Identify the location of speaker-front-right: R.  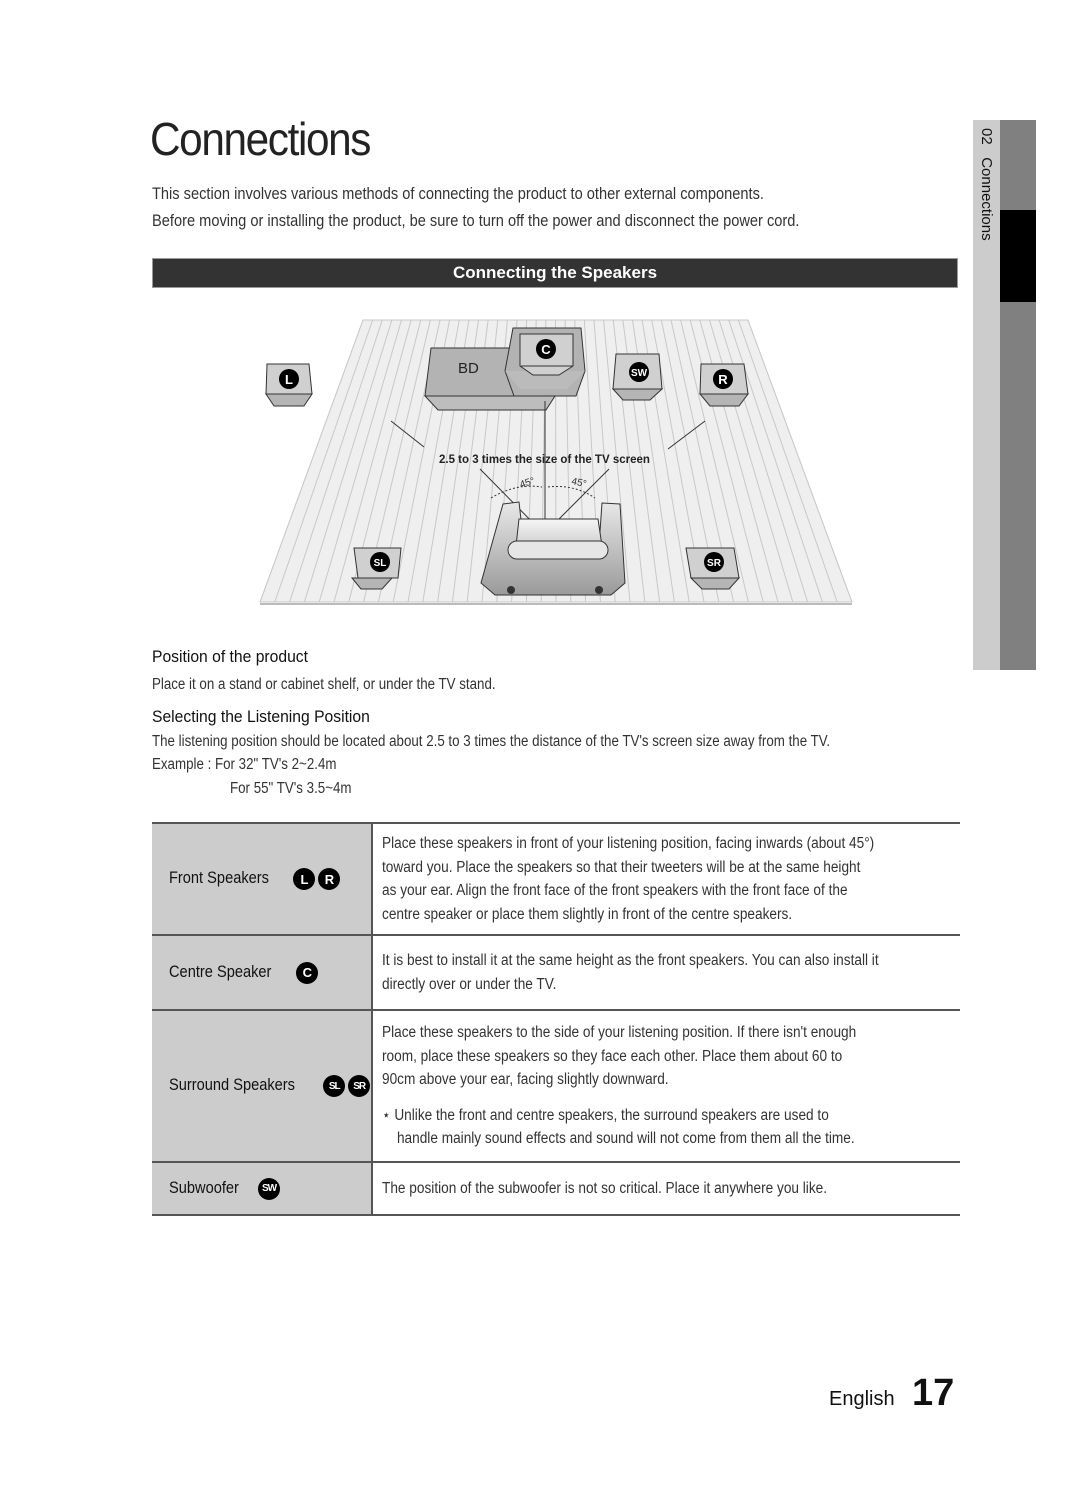
(723, 385).